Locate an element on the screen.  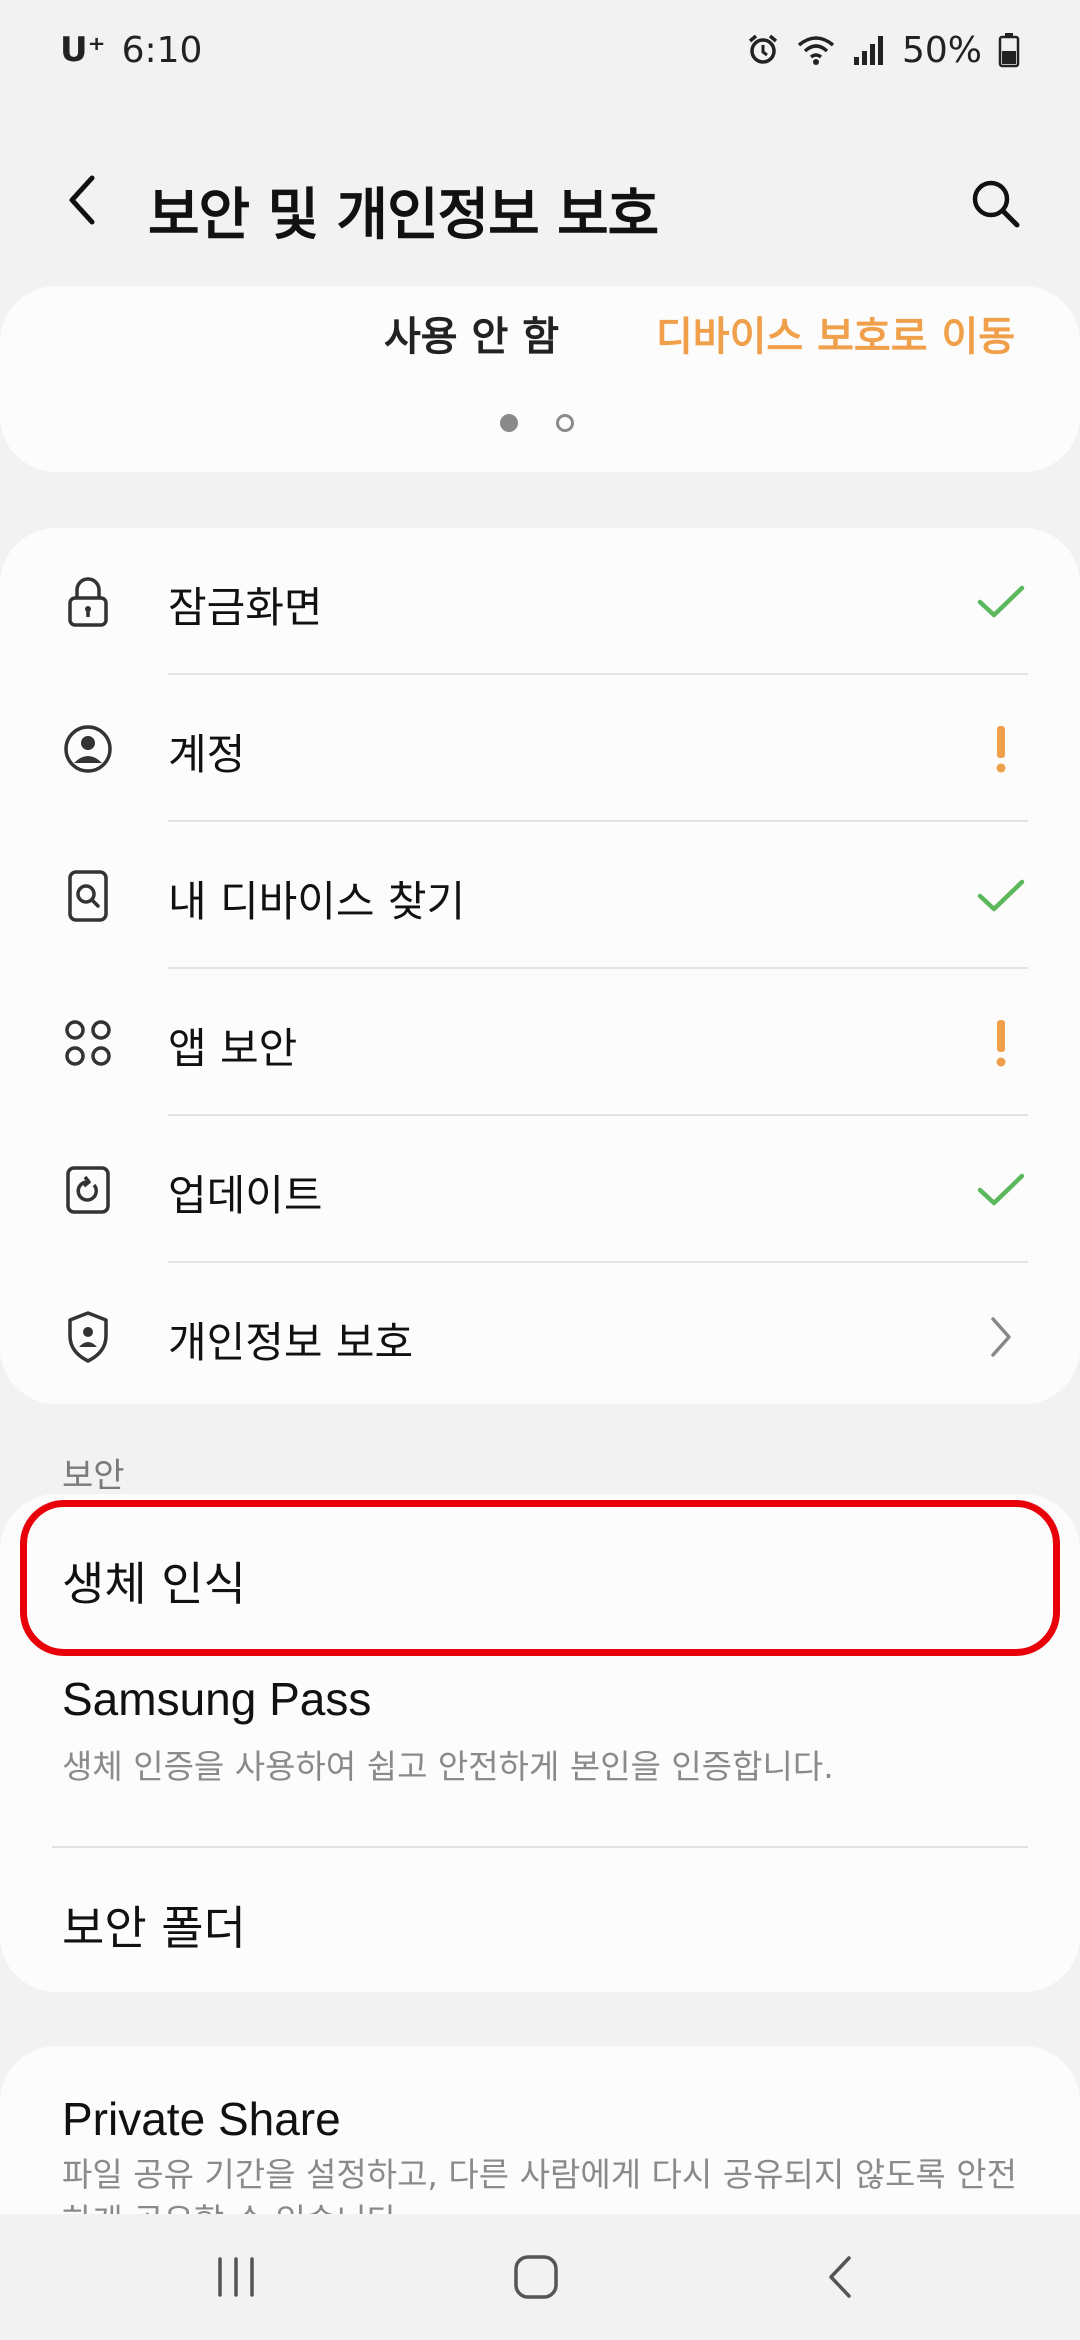
list-item-app-security: 앱 보안 is located at coordinates (540, 1042).